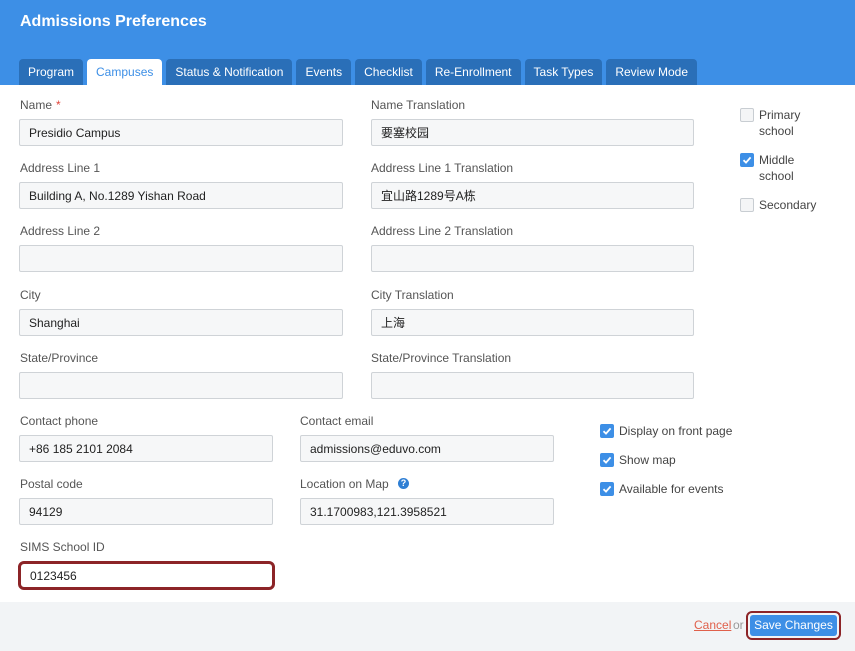 This screenshot has width=855, height=651. Describe the element at coordinates (473, 72) in the screenshot. I see `tab-re-enrollment: Re-Enrollment` at that location.